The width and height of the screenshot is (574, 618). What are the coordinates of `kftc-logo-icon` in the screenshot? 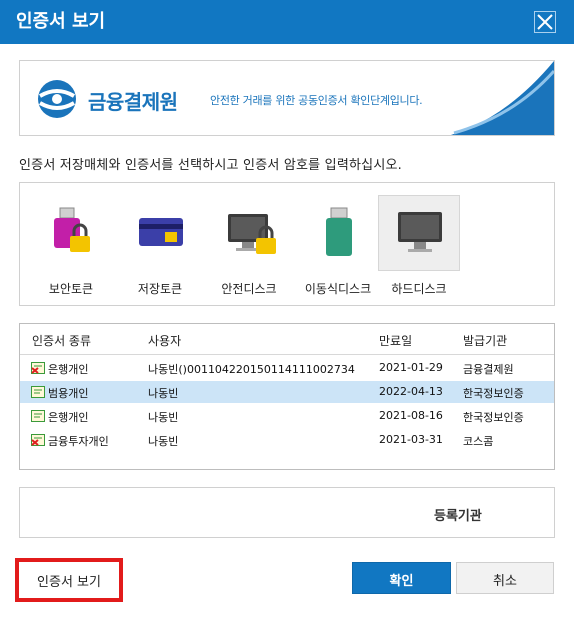 It's located at (57, 99).